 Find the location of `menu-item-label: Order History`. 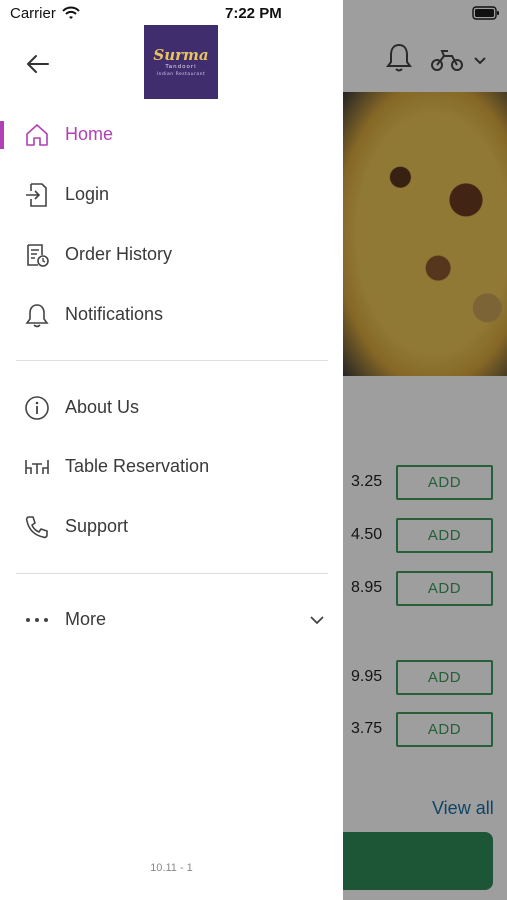

menu-item-label: Order History is located at coordinates (119, 254).